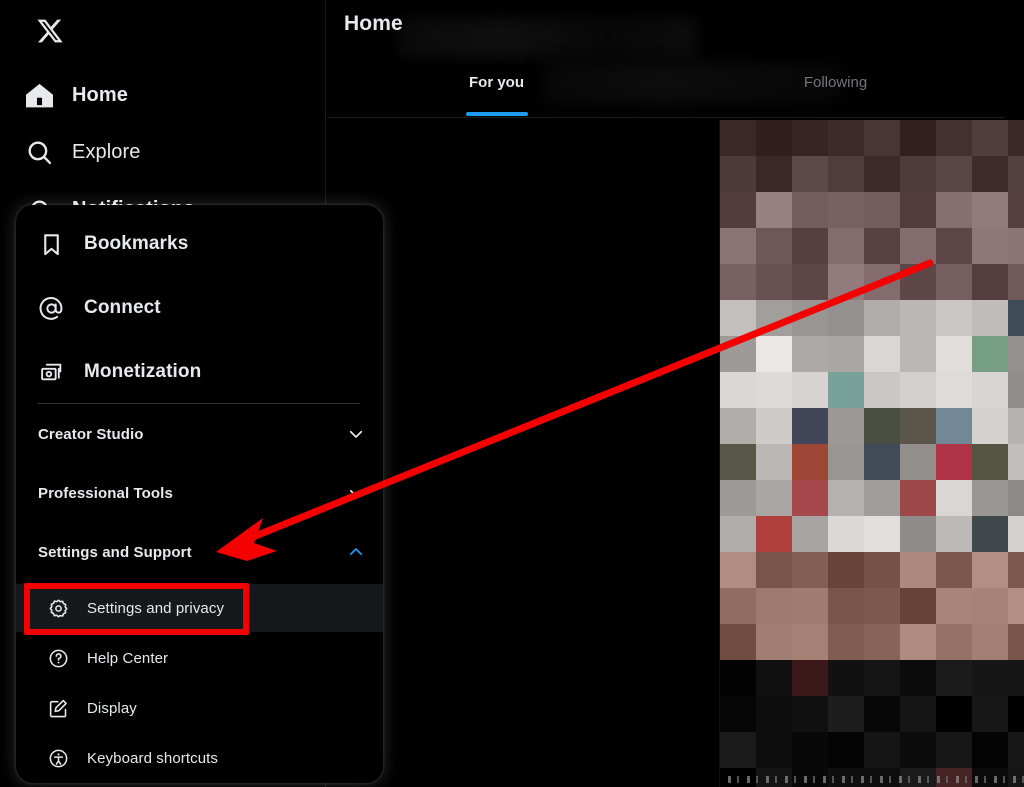  Describe the element at coordinates (199, 434) in the screenshot. I see `menu-section-creator-studio: Creator Studio` at that location.